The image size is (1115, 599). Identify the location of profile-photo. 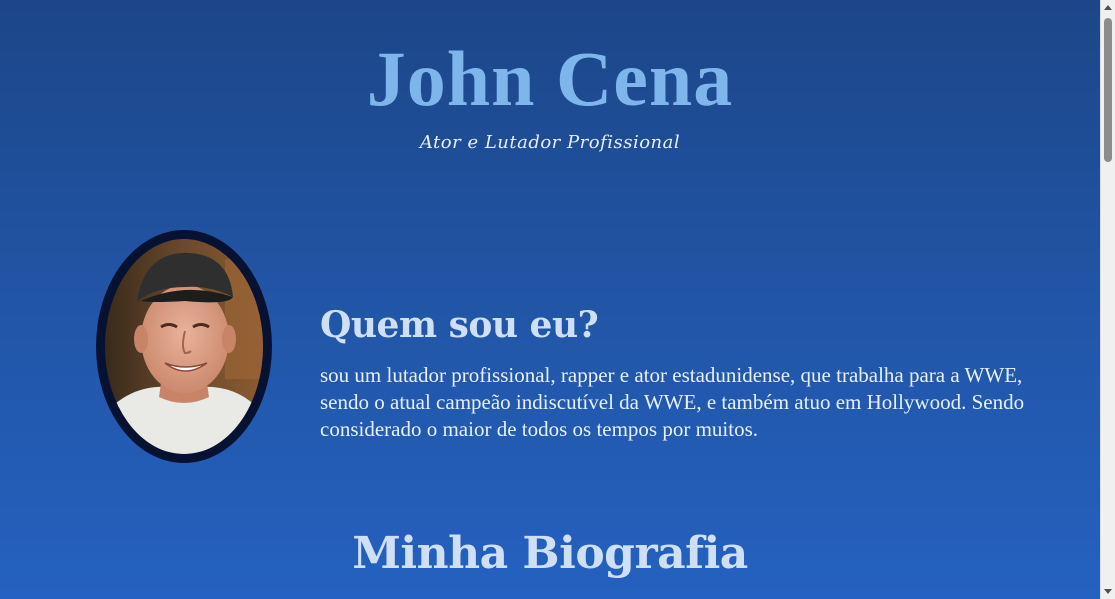
(184, 346).